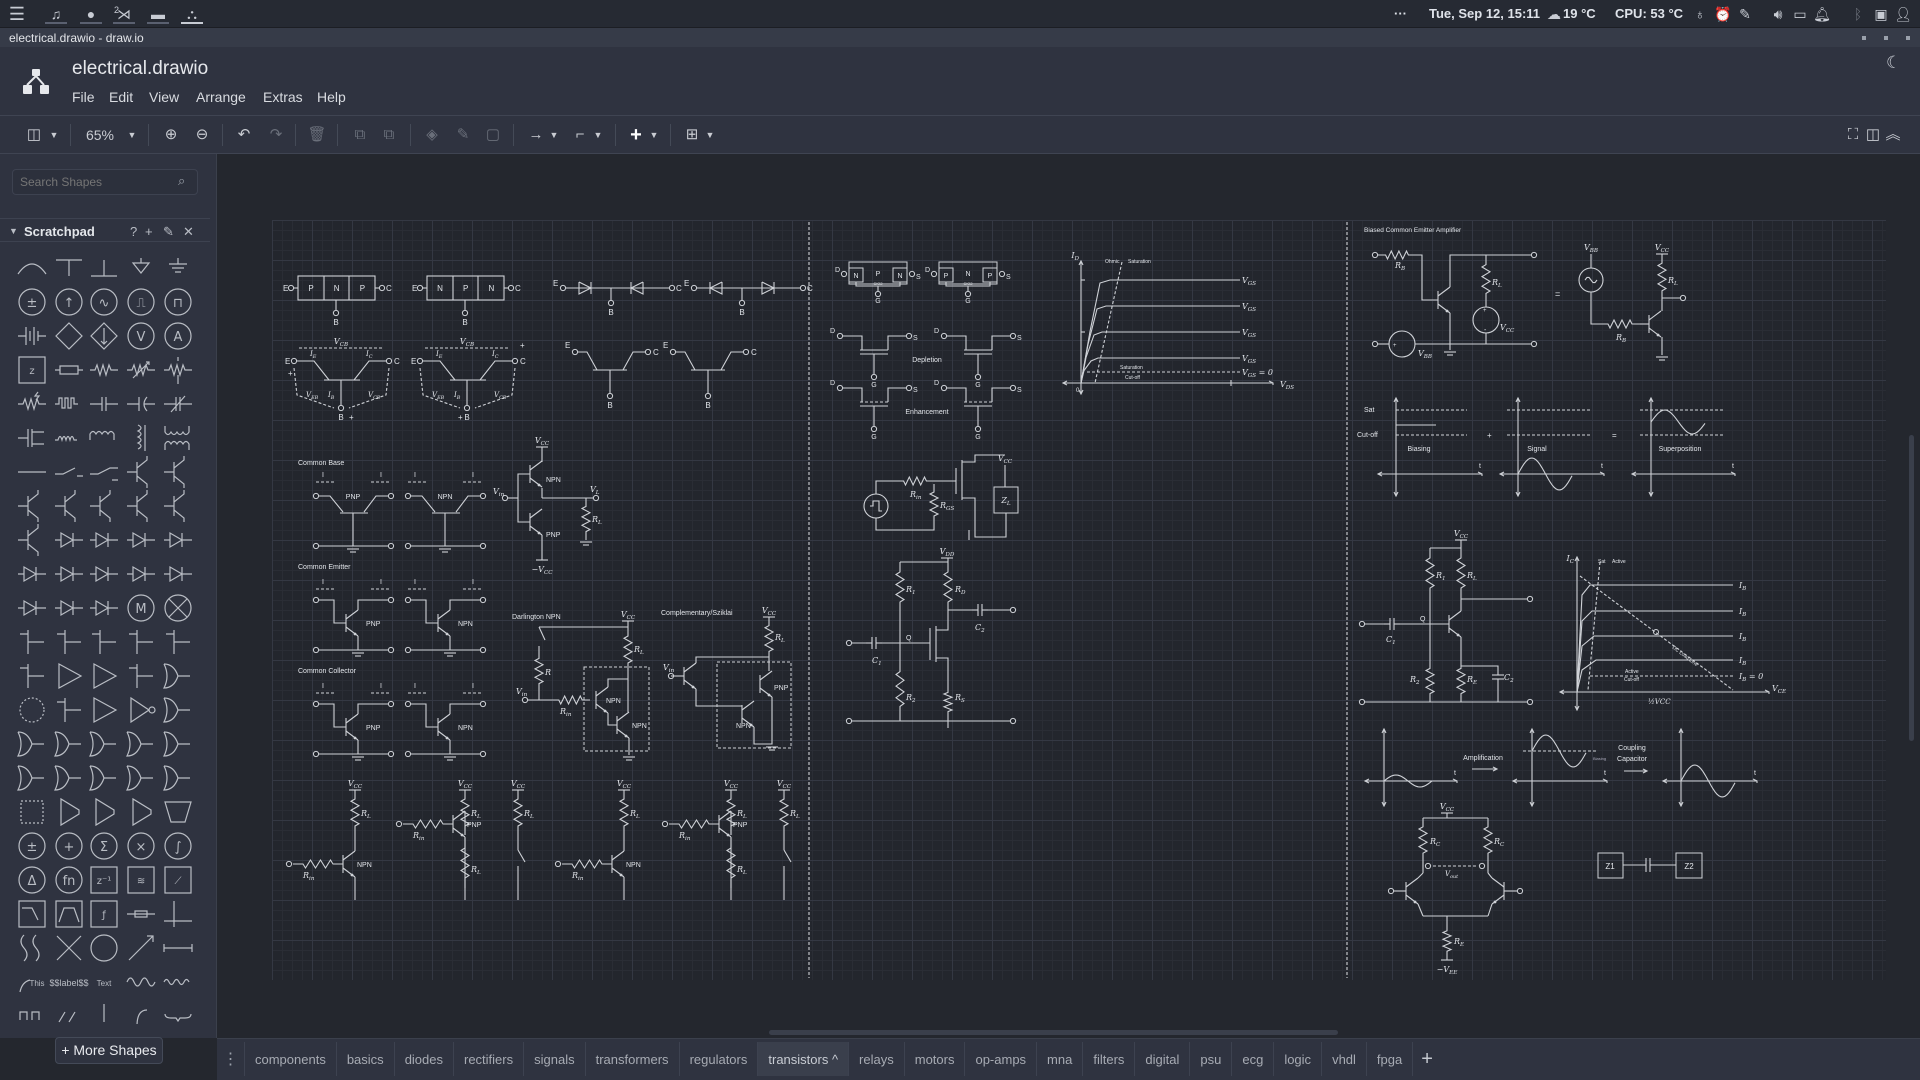 This screenshot has height=1080, width=1920. Describe the element at coordinates (141, 914) in the screenshot. I see `shape-clock` at that location.